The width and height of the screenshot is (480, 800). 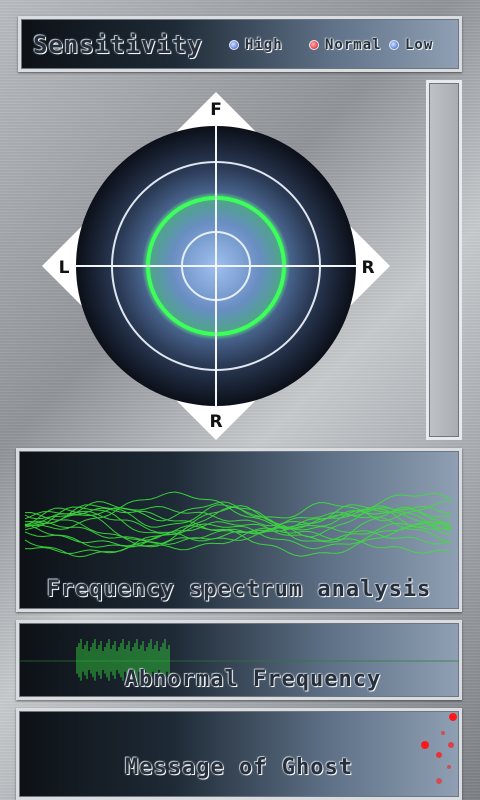 I want to click on abnormal-frequency-panel: Abnormal Frequency, so click(x=239, y=660).